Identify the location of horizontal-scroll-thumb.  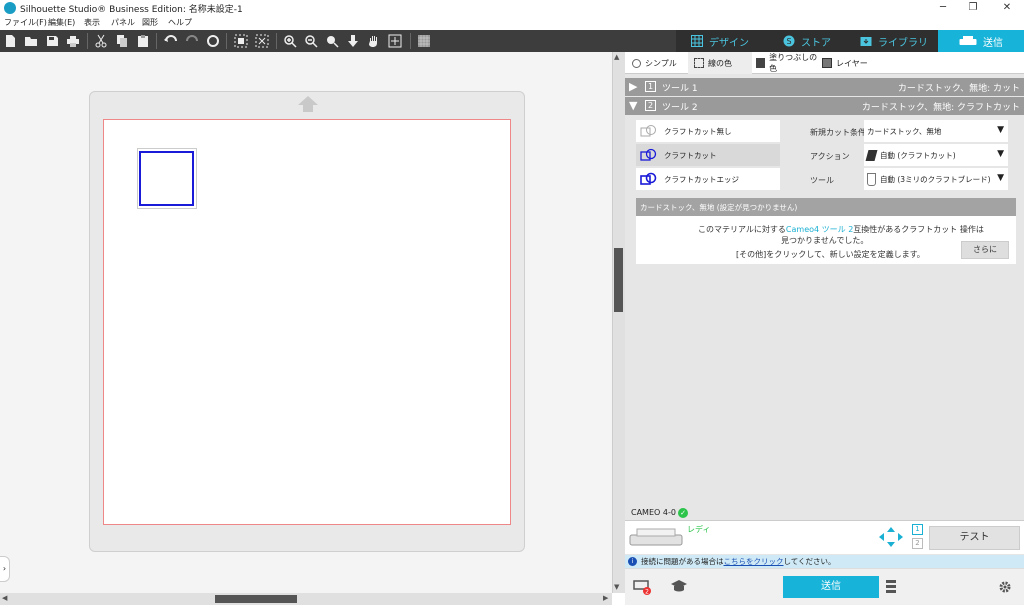
(256, 599).